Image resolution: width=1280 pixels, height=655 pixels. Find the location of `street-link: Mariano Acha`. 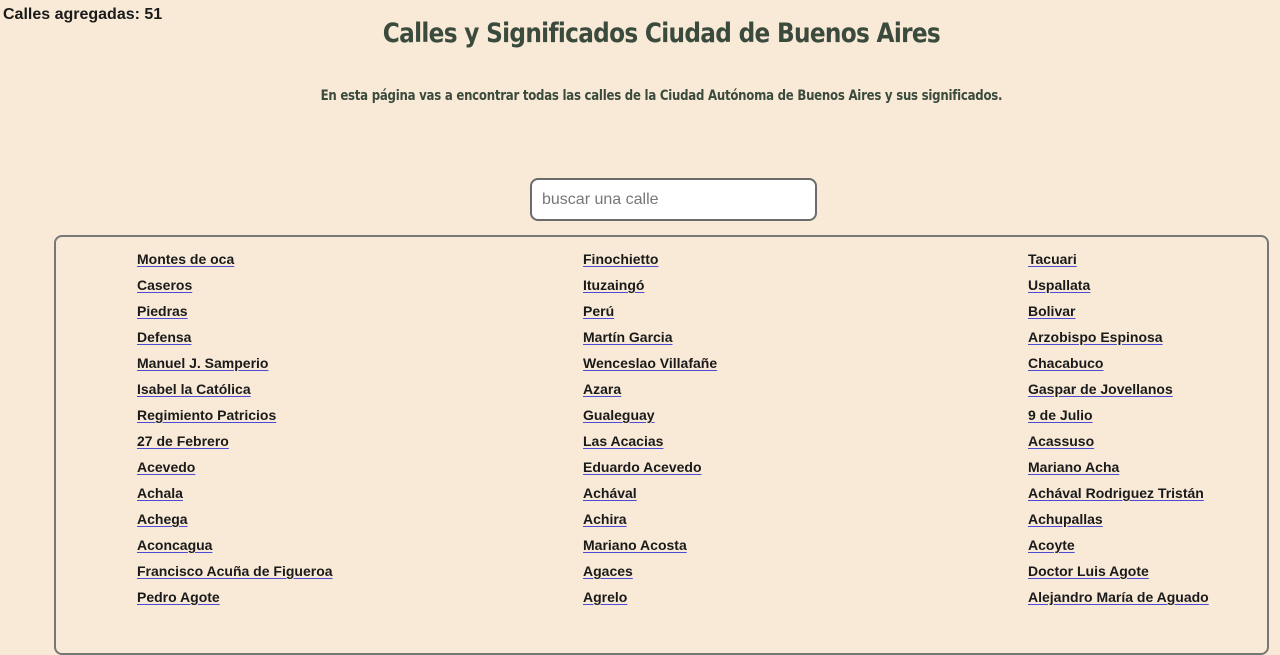

street-link: Mariano Acha is located at coordinates (1073, 467).